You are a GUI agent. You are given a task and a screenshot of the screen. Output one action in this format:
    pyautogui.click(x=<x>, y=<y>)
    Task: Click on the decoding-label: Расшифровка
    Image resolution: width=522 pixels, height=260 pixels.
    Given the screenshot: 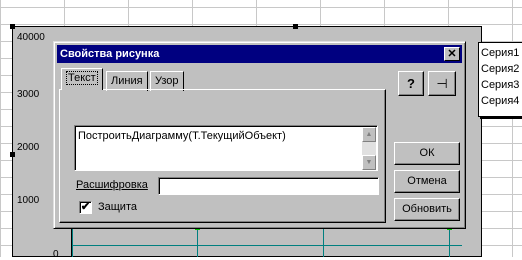 What is the action you would take?
    pyautogui.click(x=112, y=185)
    